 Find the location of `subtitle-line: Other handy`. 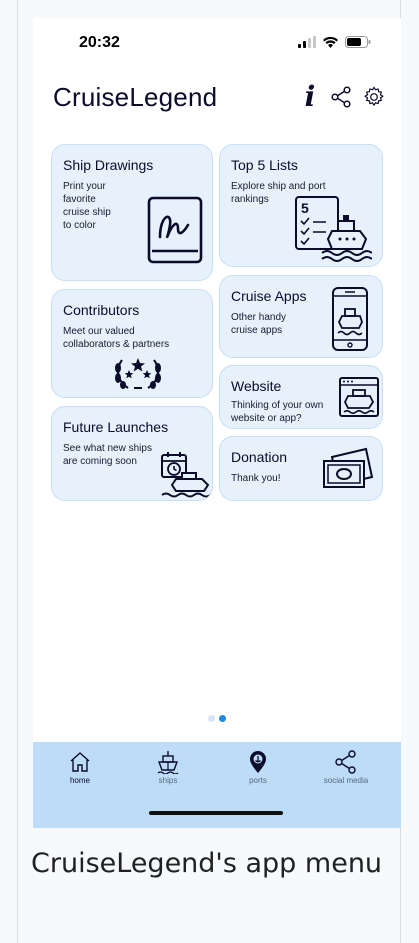

subtitle-line: Other handy is located at coordinates (259, 317).